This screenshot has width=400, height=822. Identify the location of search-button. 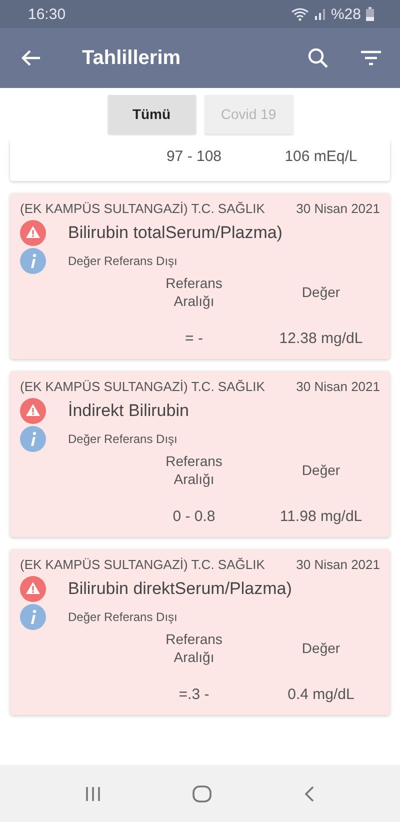
(318, 58).